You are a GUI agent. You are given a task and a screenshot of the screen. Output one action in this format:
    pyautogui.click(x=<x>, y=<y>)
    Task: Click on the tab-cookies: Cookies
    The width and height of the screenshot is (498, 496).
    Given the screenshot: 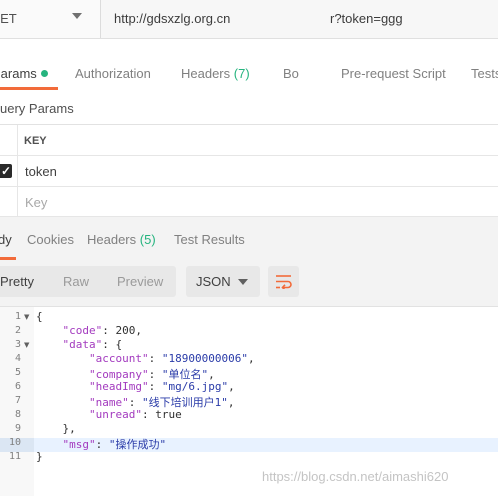 What is the action you would take?
    pyautogui.click(x=50, y=239)
    